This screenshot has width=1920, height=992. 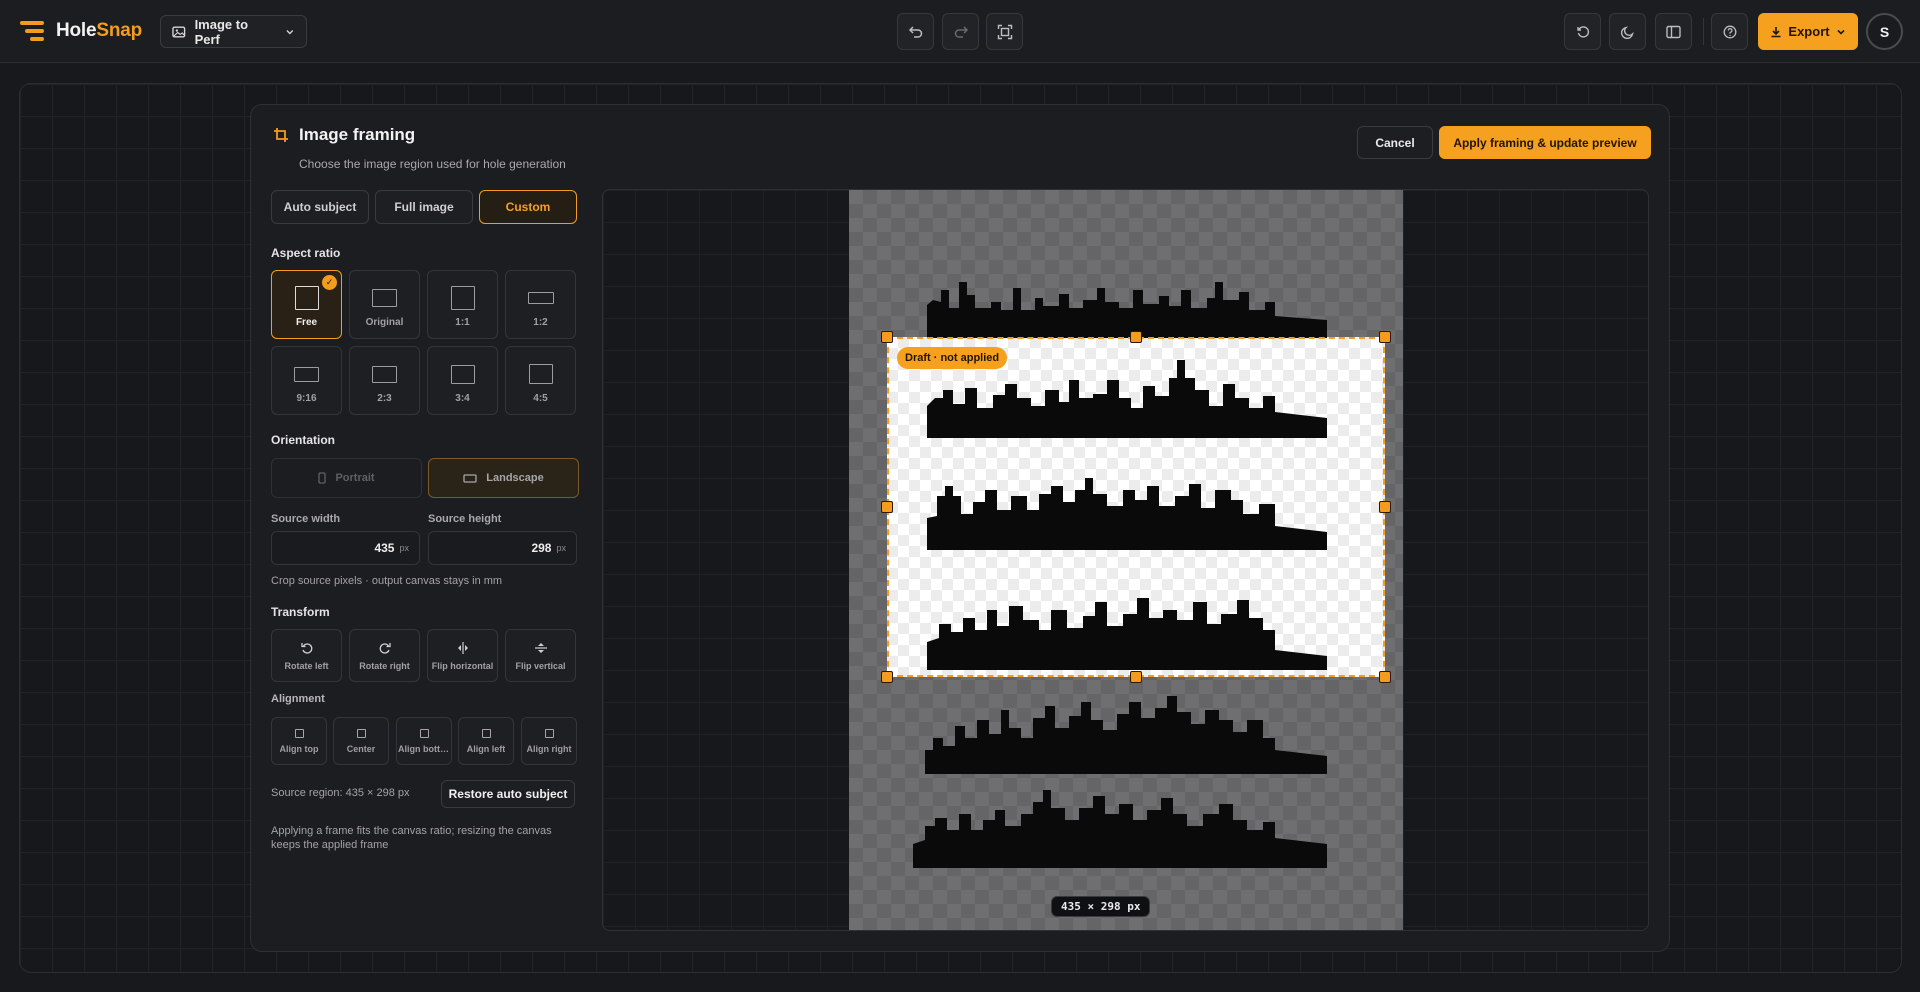 What do you see at coordinates (306, 322) in the screenshot?
I see `ratio-label: Free` at bounding box center [306, 322].